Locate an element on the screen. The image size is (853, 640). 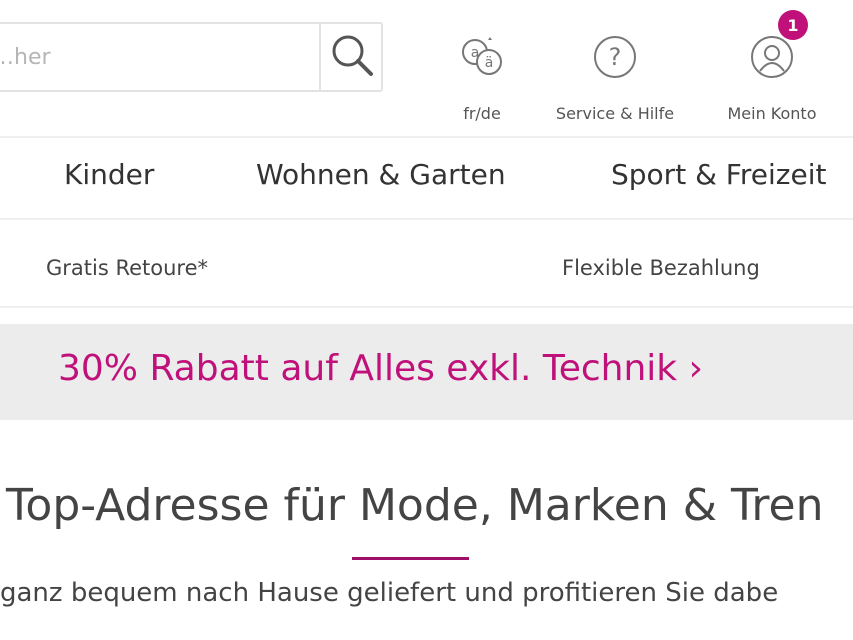
nav-item-kinder: Kinder is located at coordinates (109, 174).